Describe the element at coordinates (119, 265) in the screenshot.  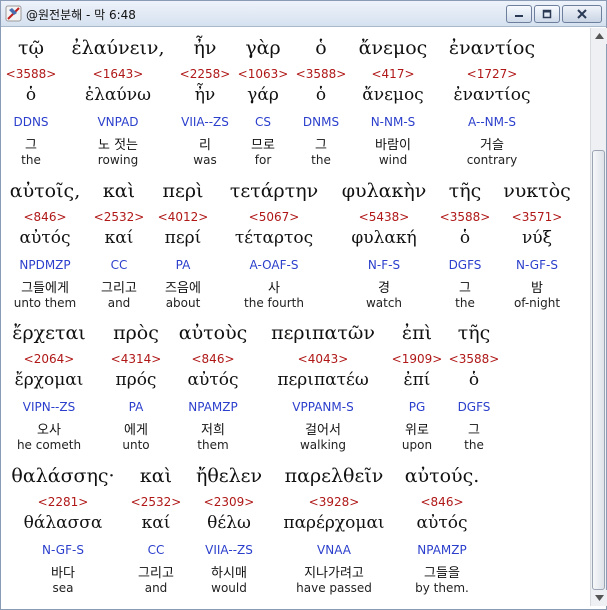
I see `word-parsing-code: CC` at that location.